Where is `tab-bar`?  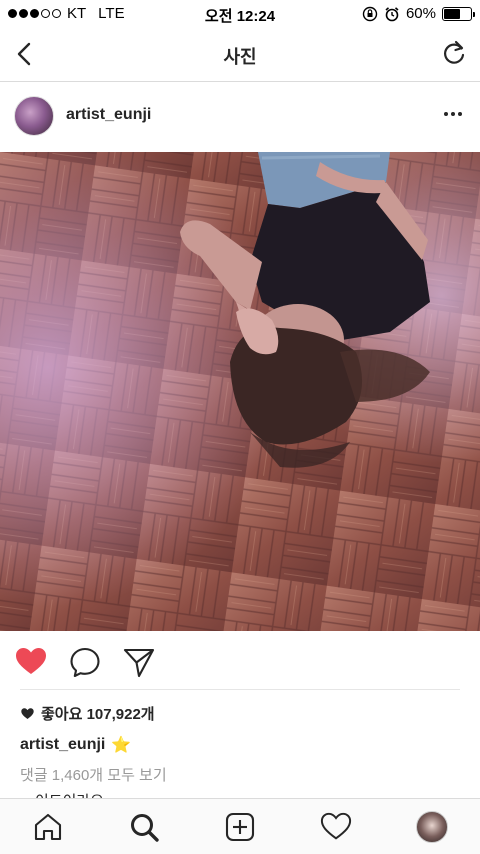
tab-bar is located at coordinates (240, 826).